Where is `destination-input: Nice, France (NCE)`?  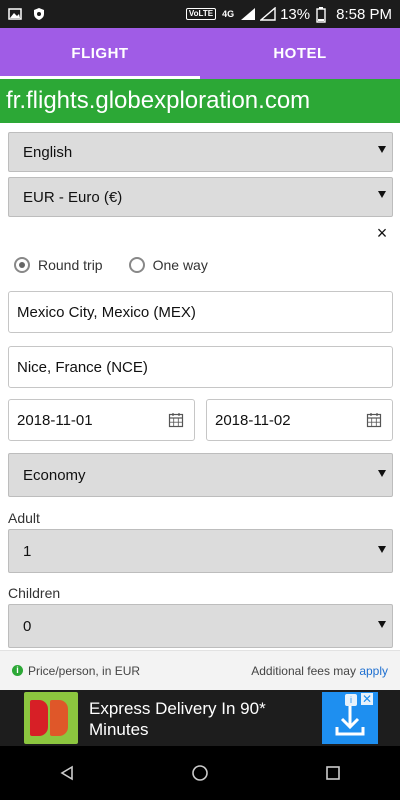
destination-input: Nice, France (NCE) is located at coordinates (200, 367).